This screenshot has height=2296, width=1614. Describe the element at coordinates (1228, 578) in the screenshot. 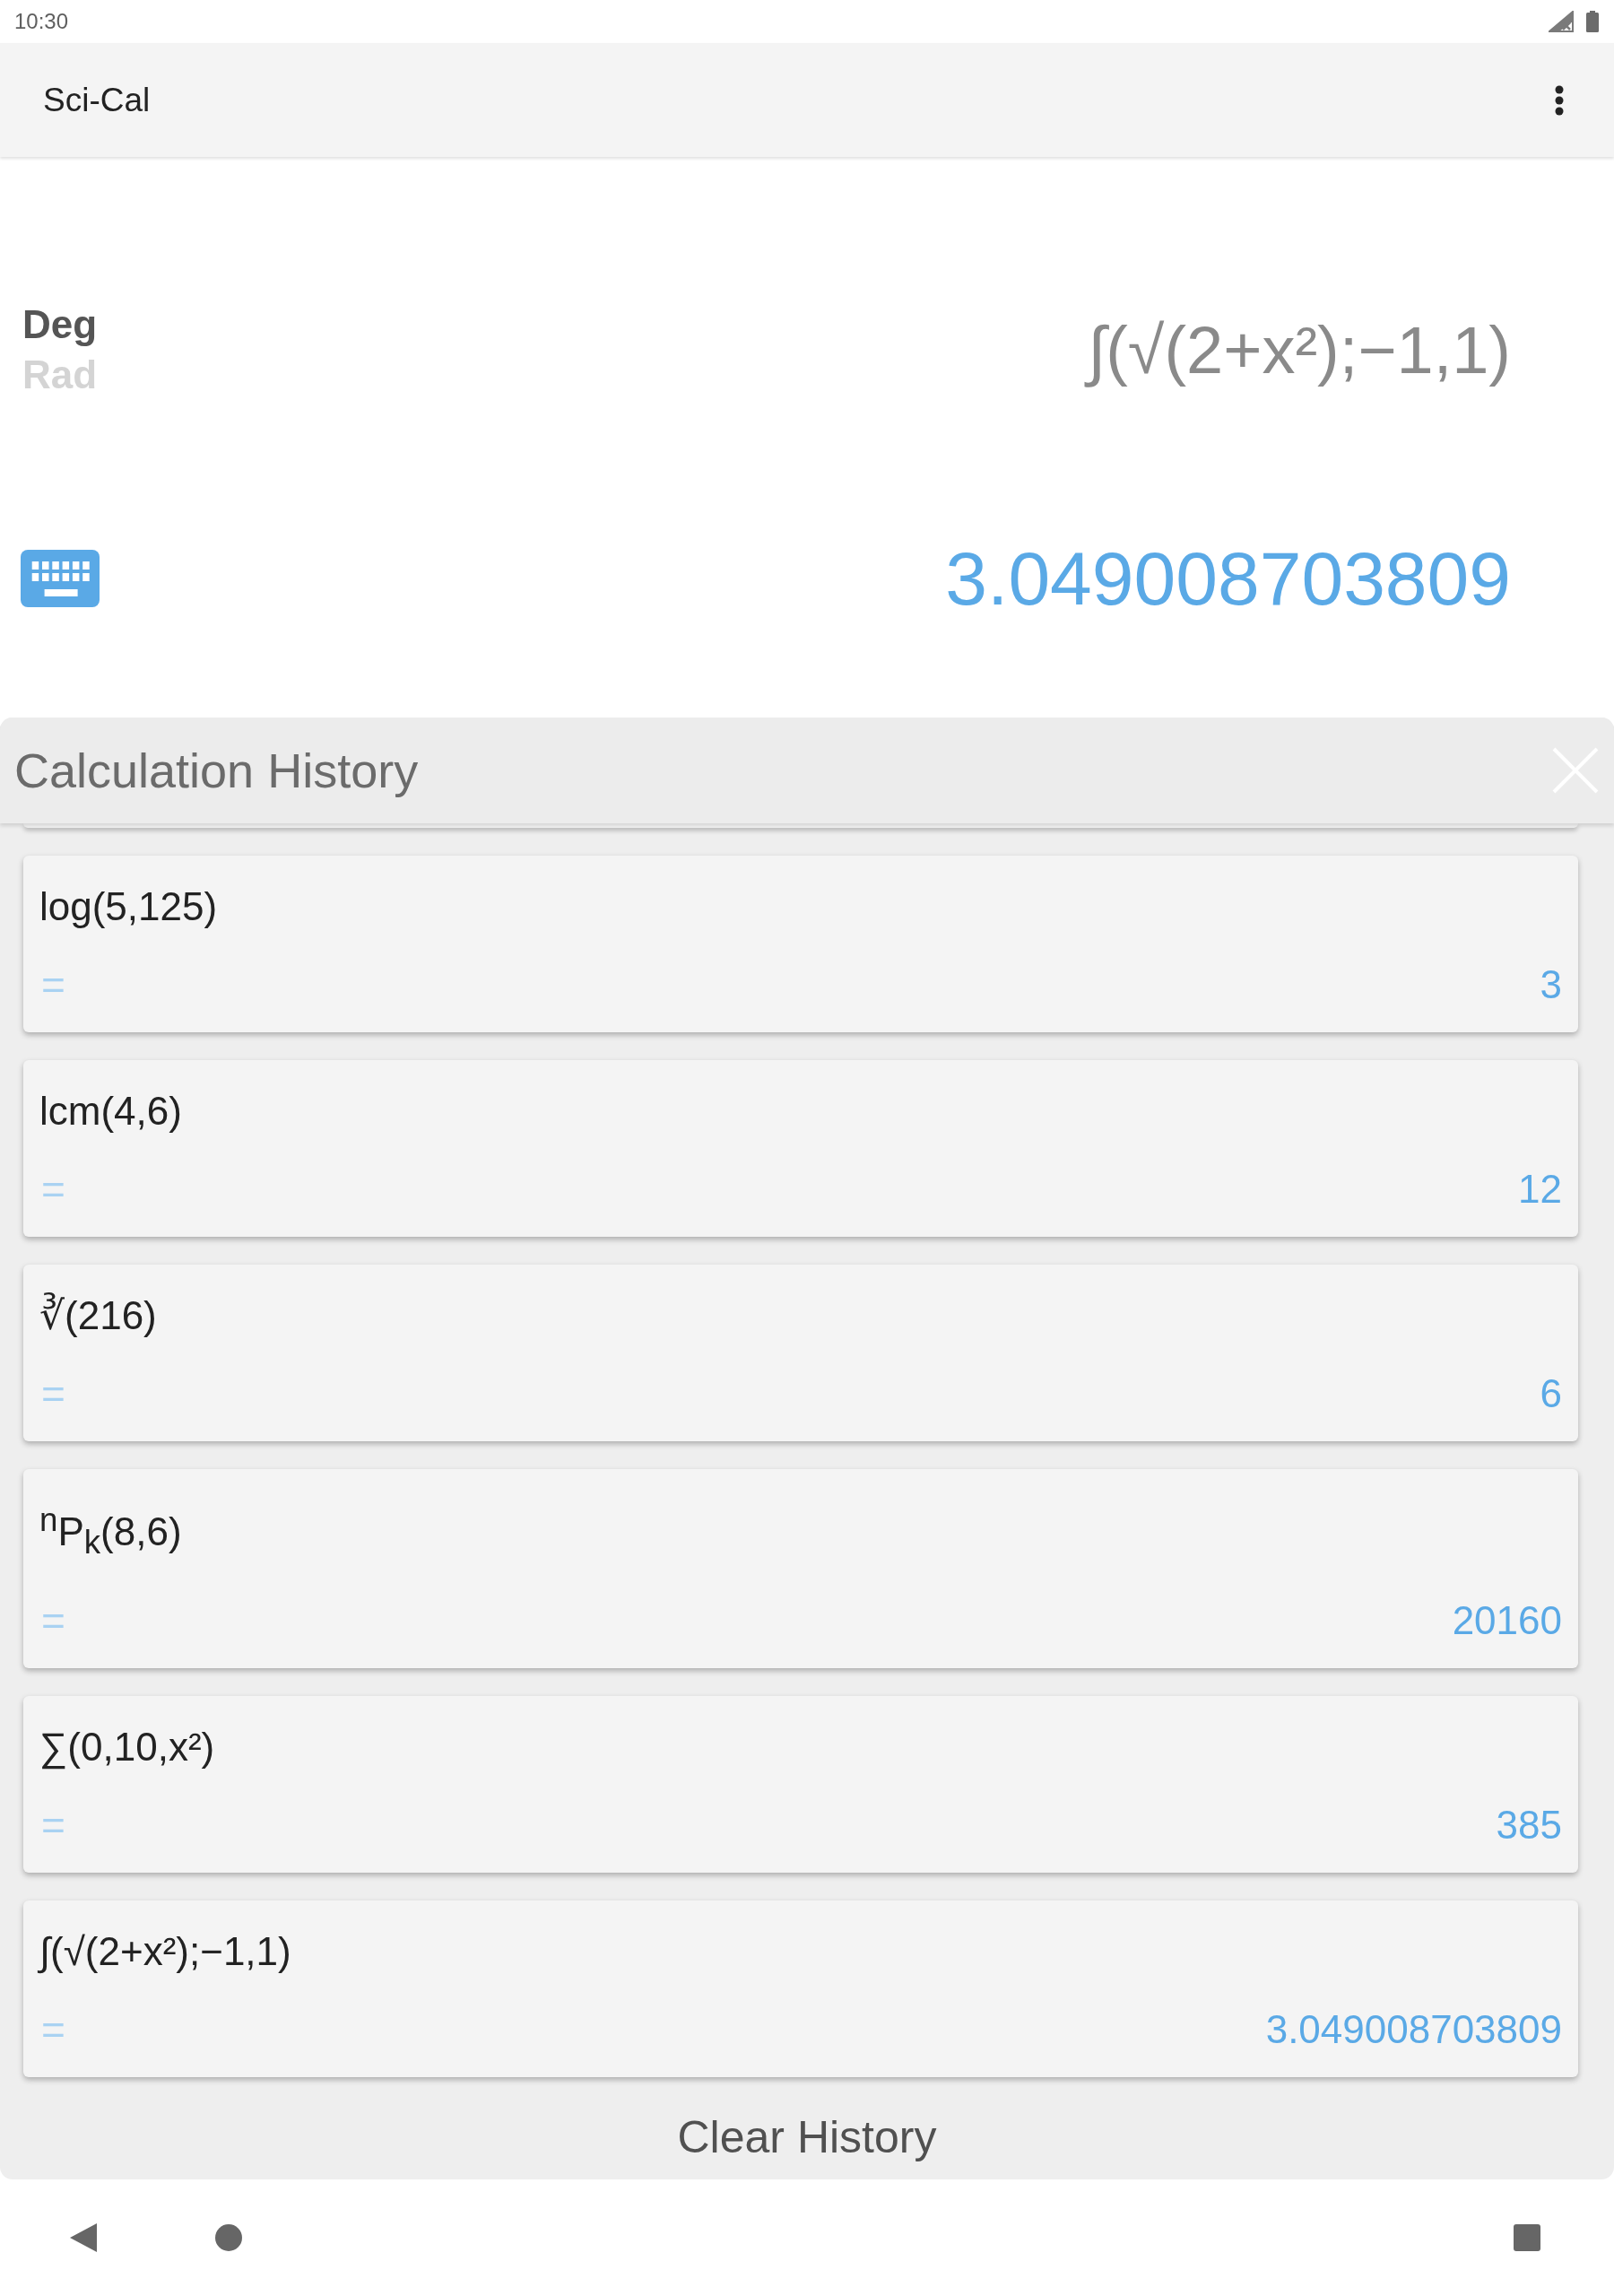

I see `result-display: 3.049008703809` at that location.